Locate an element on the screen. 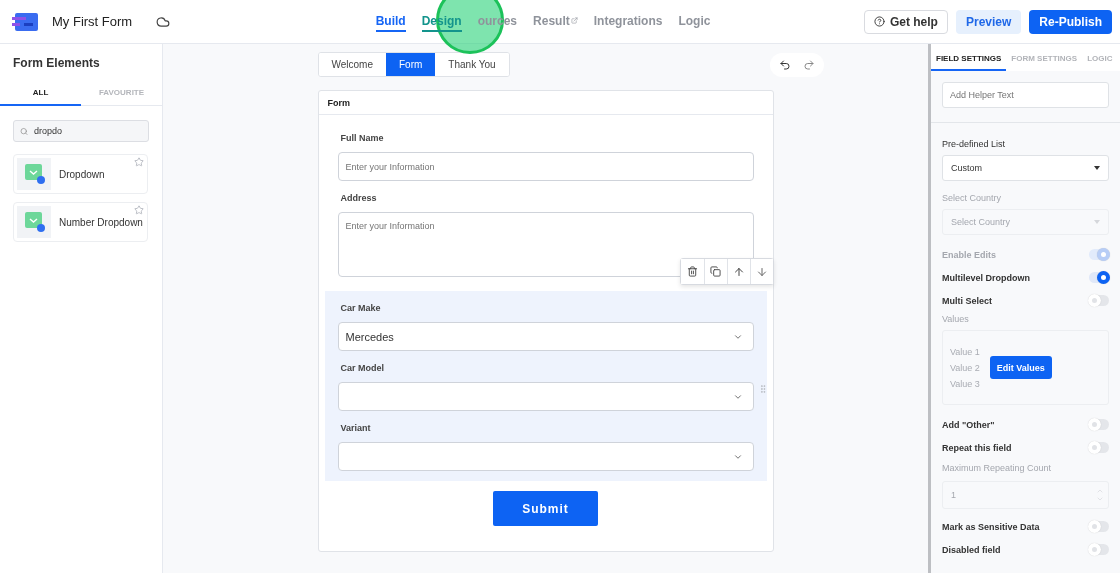 The width and height of the screenshot is (1120, 573). help-icon is located at coordinates (879, 21).